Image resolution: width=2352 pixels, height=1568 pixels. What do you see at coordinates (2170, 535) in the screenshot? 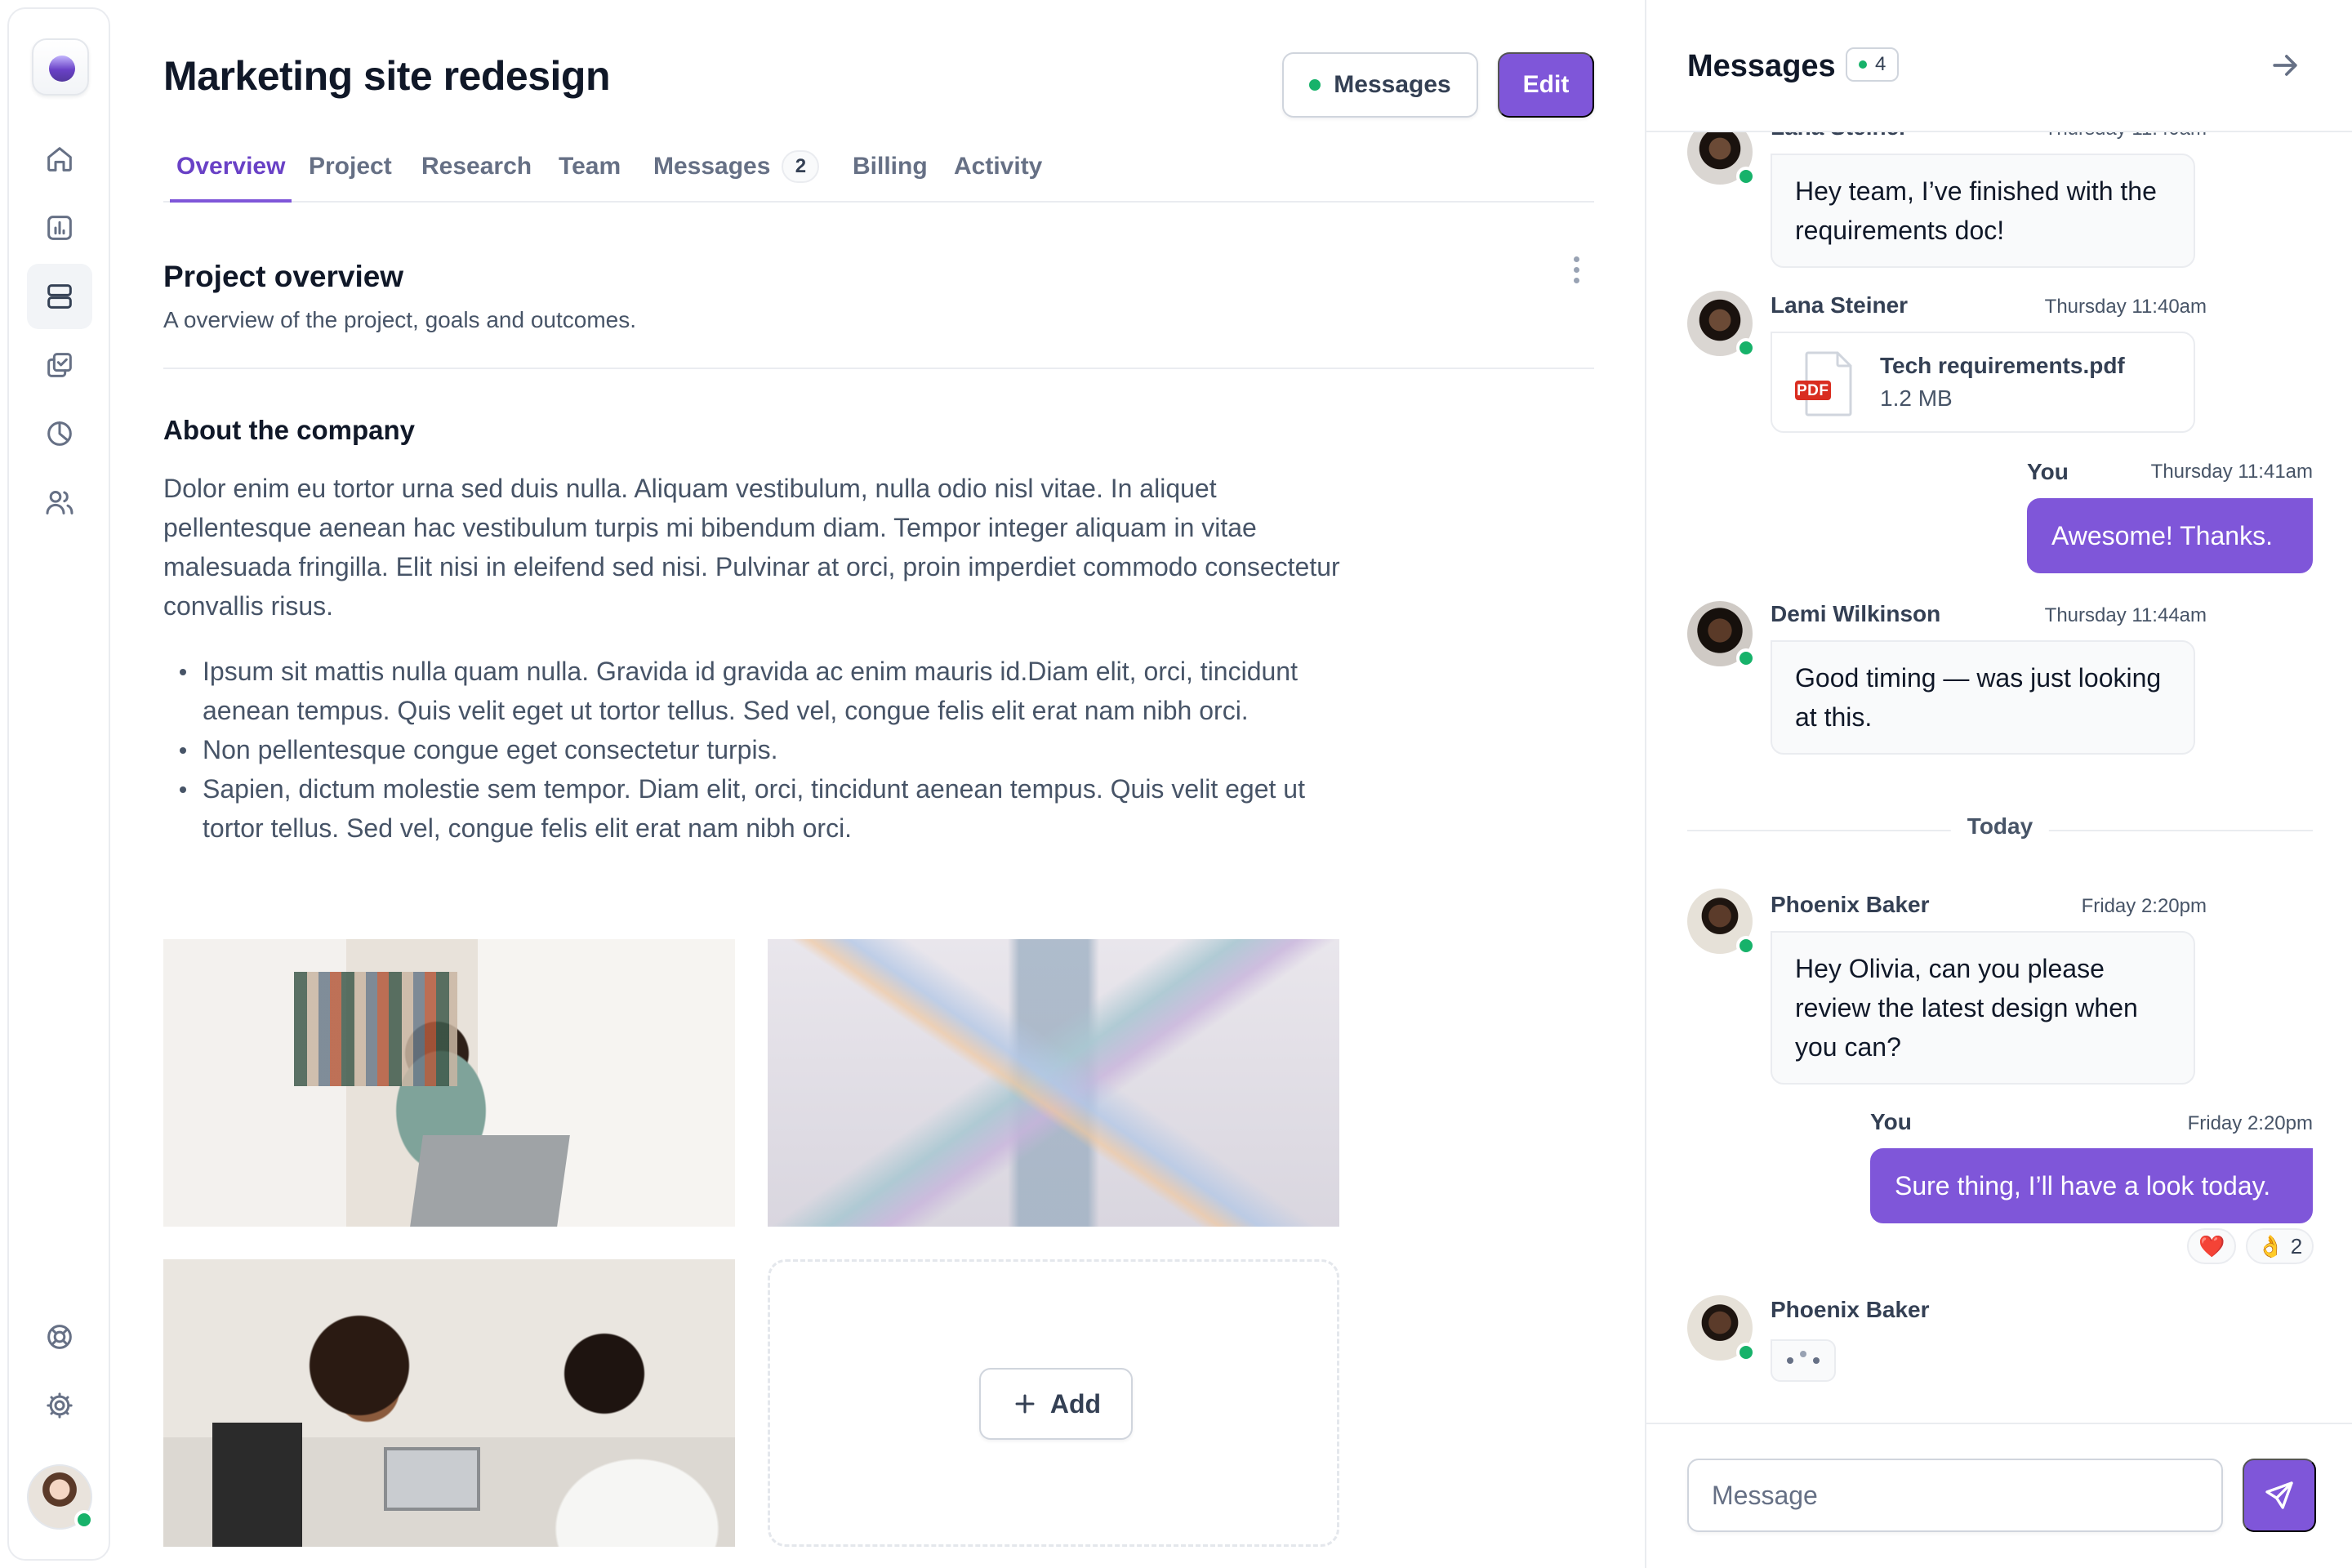
I see `message-bubble-own: Awesome! Thanks.` at bounding box center [2170, 535].